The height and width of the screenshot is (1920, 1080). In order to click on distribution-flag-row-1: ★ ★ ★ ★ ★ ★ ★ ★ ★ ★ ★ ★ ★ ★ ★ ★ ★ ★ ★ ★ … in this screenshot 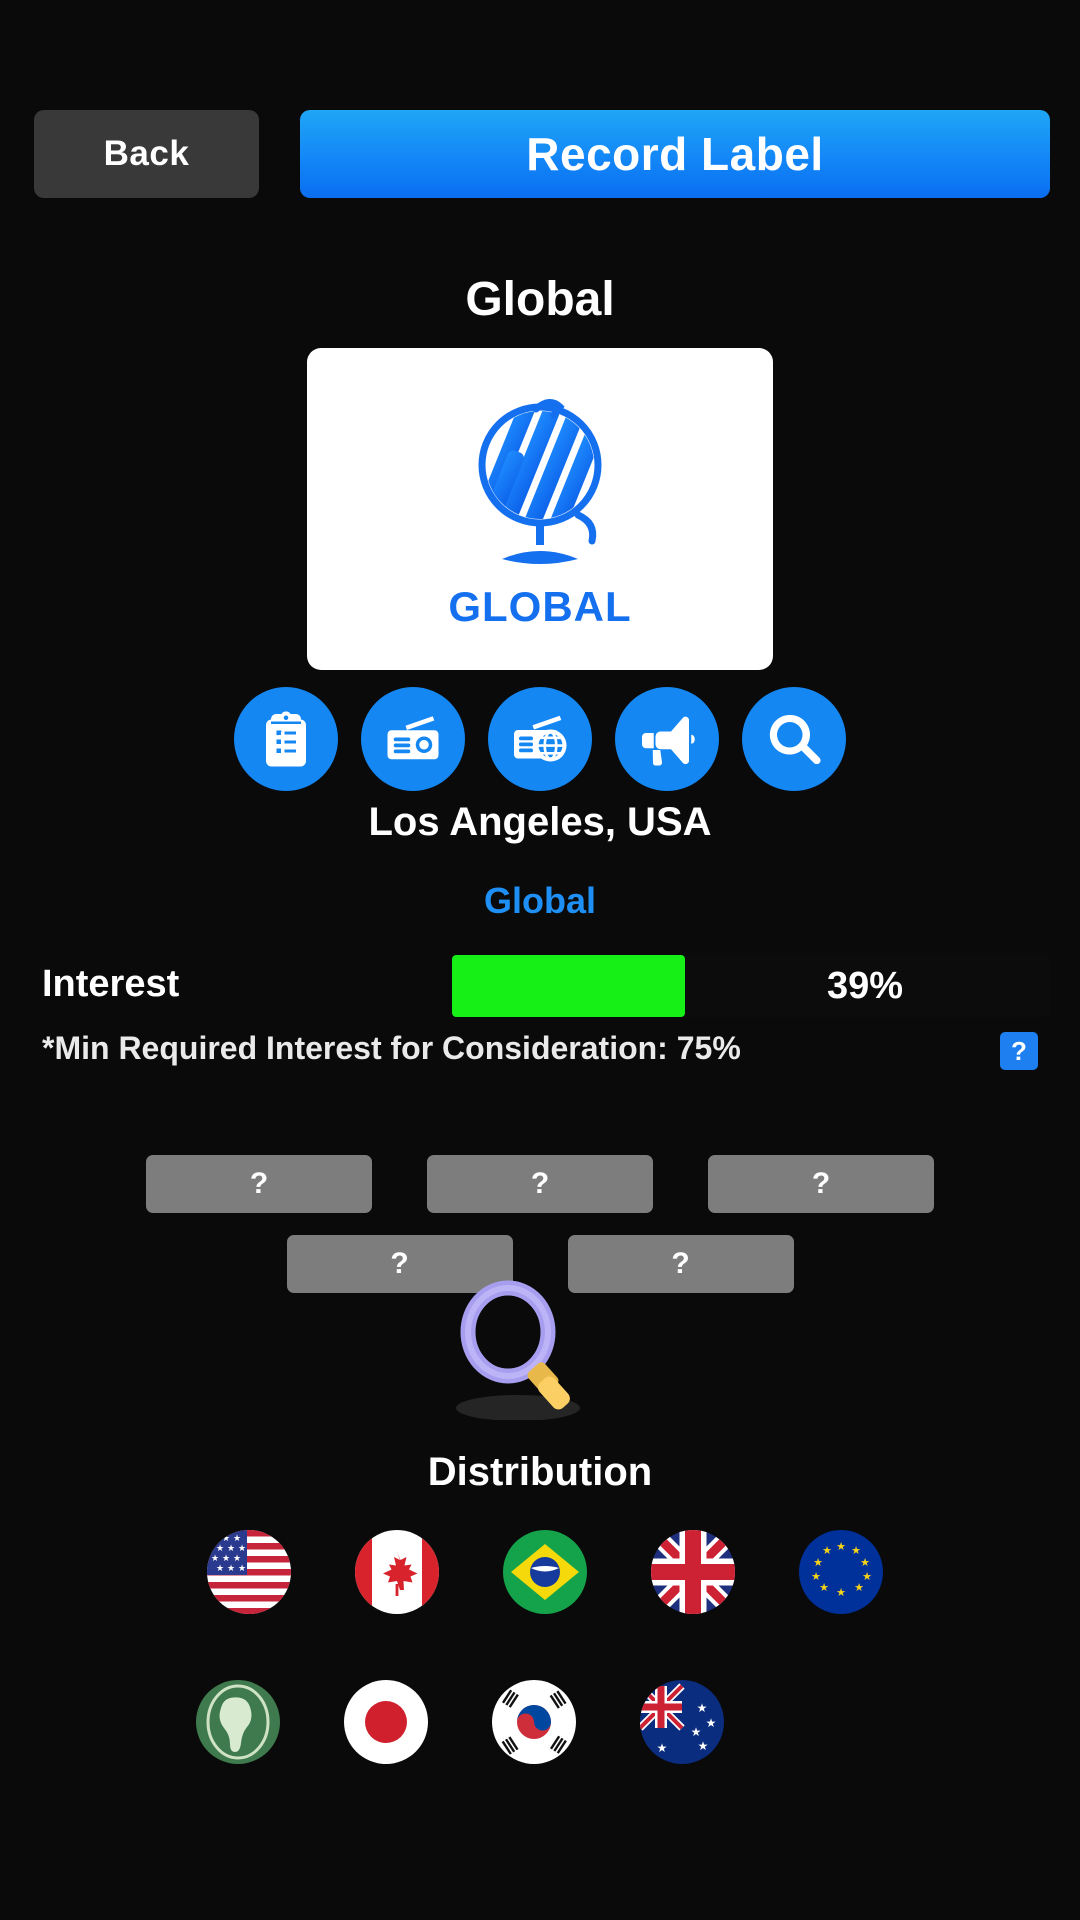, I will do `click(540, 1572)`.